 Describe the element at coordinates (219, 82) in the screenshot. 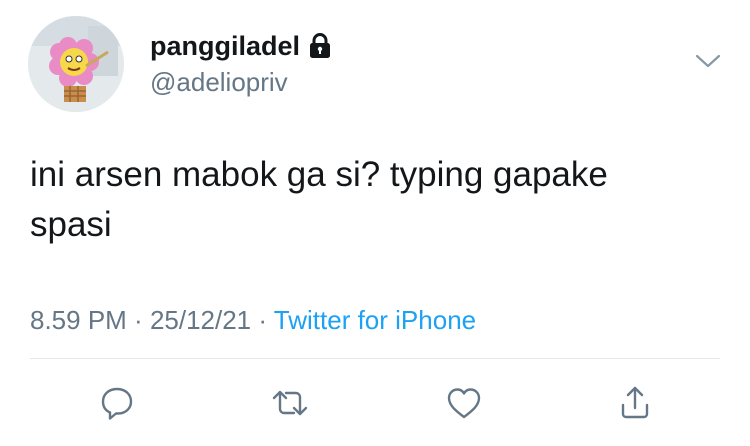

I see `username: @adeliopriv` at that location.